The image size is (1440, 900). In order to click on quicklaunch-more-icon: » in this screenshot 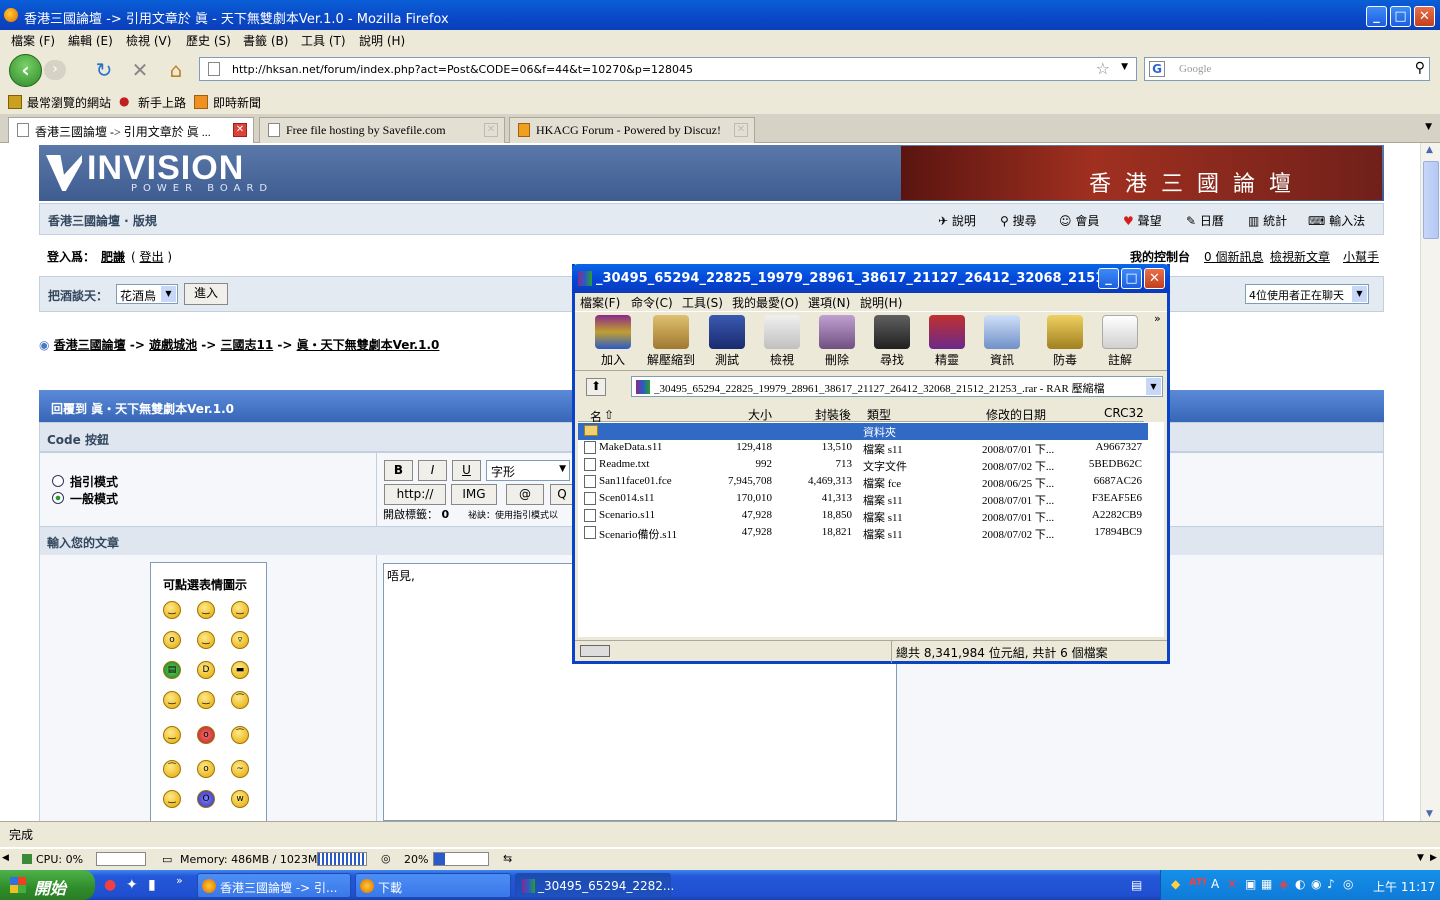, I will do `click(179, 880)`.